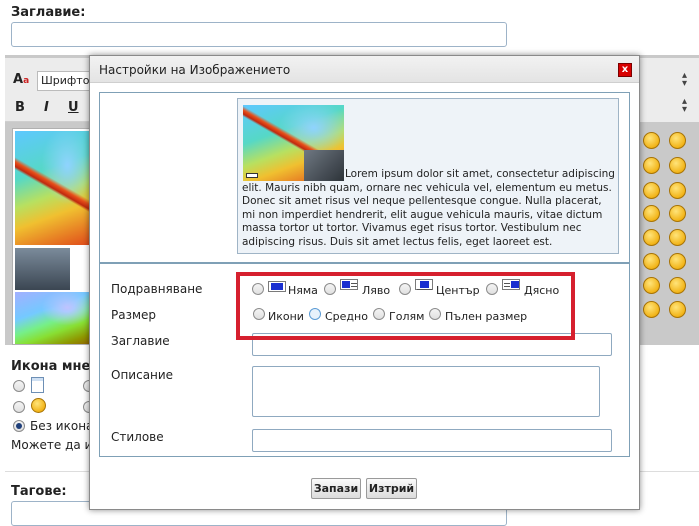  Describe the element at coordinates (62, 426) in the screenshot. I see `no-icon-label: Без икона` at that location.